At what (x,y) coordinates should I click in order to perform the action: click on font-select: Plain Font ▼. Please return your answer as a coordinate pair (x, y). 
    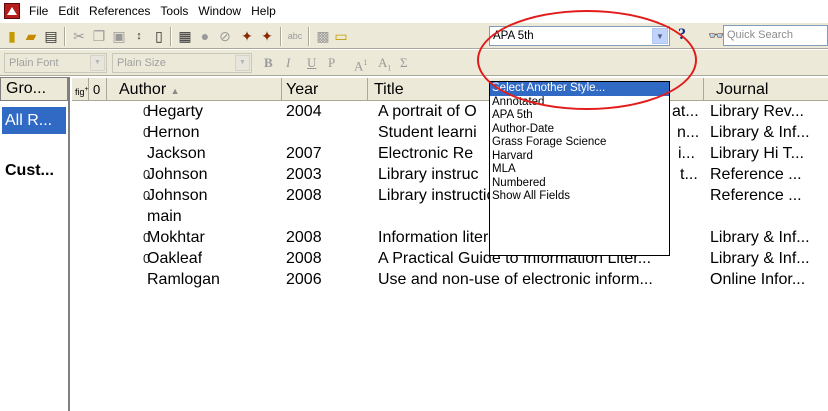
    Looking at the image, I should click on (55, 63).